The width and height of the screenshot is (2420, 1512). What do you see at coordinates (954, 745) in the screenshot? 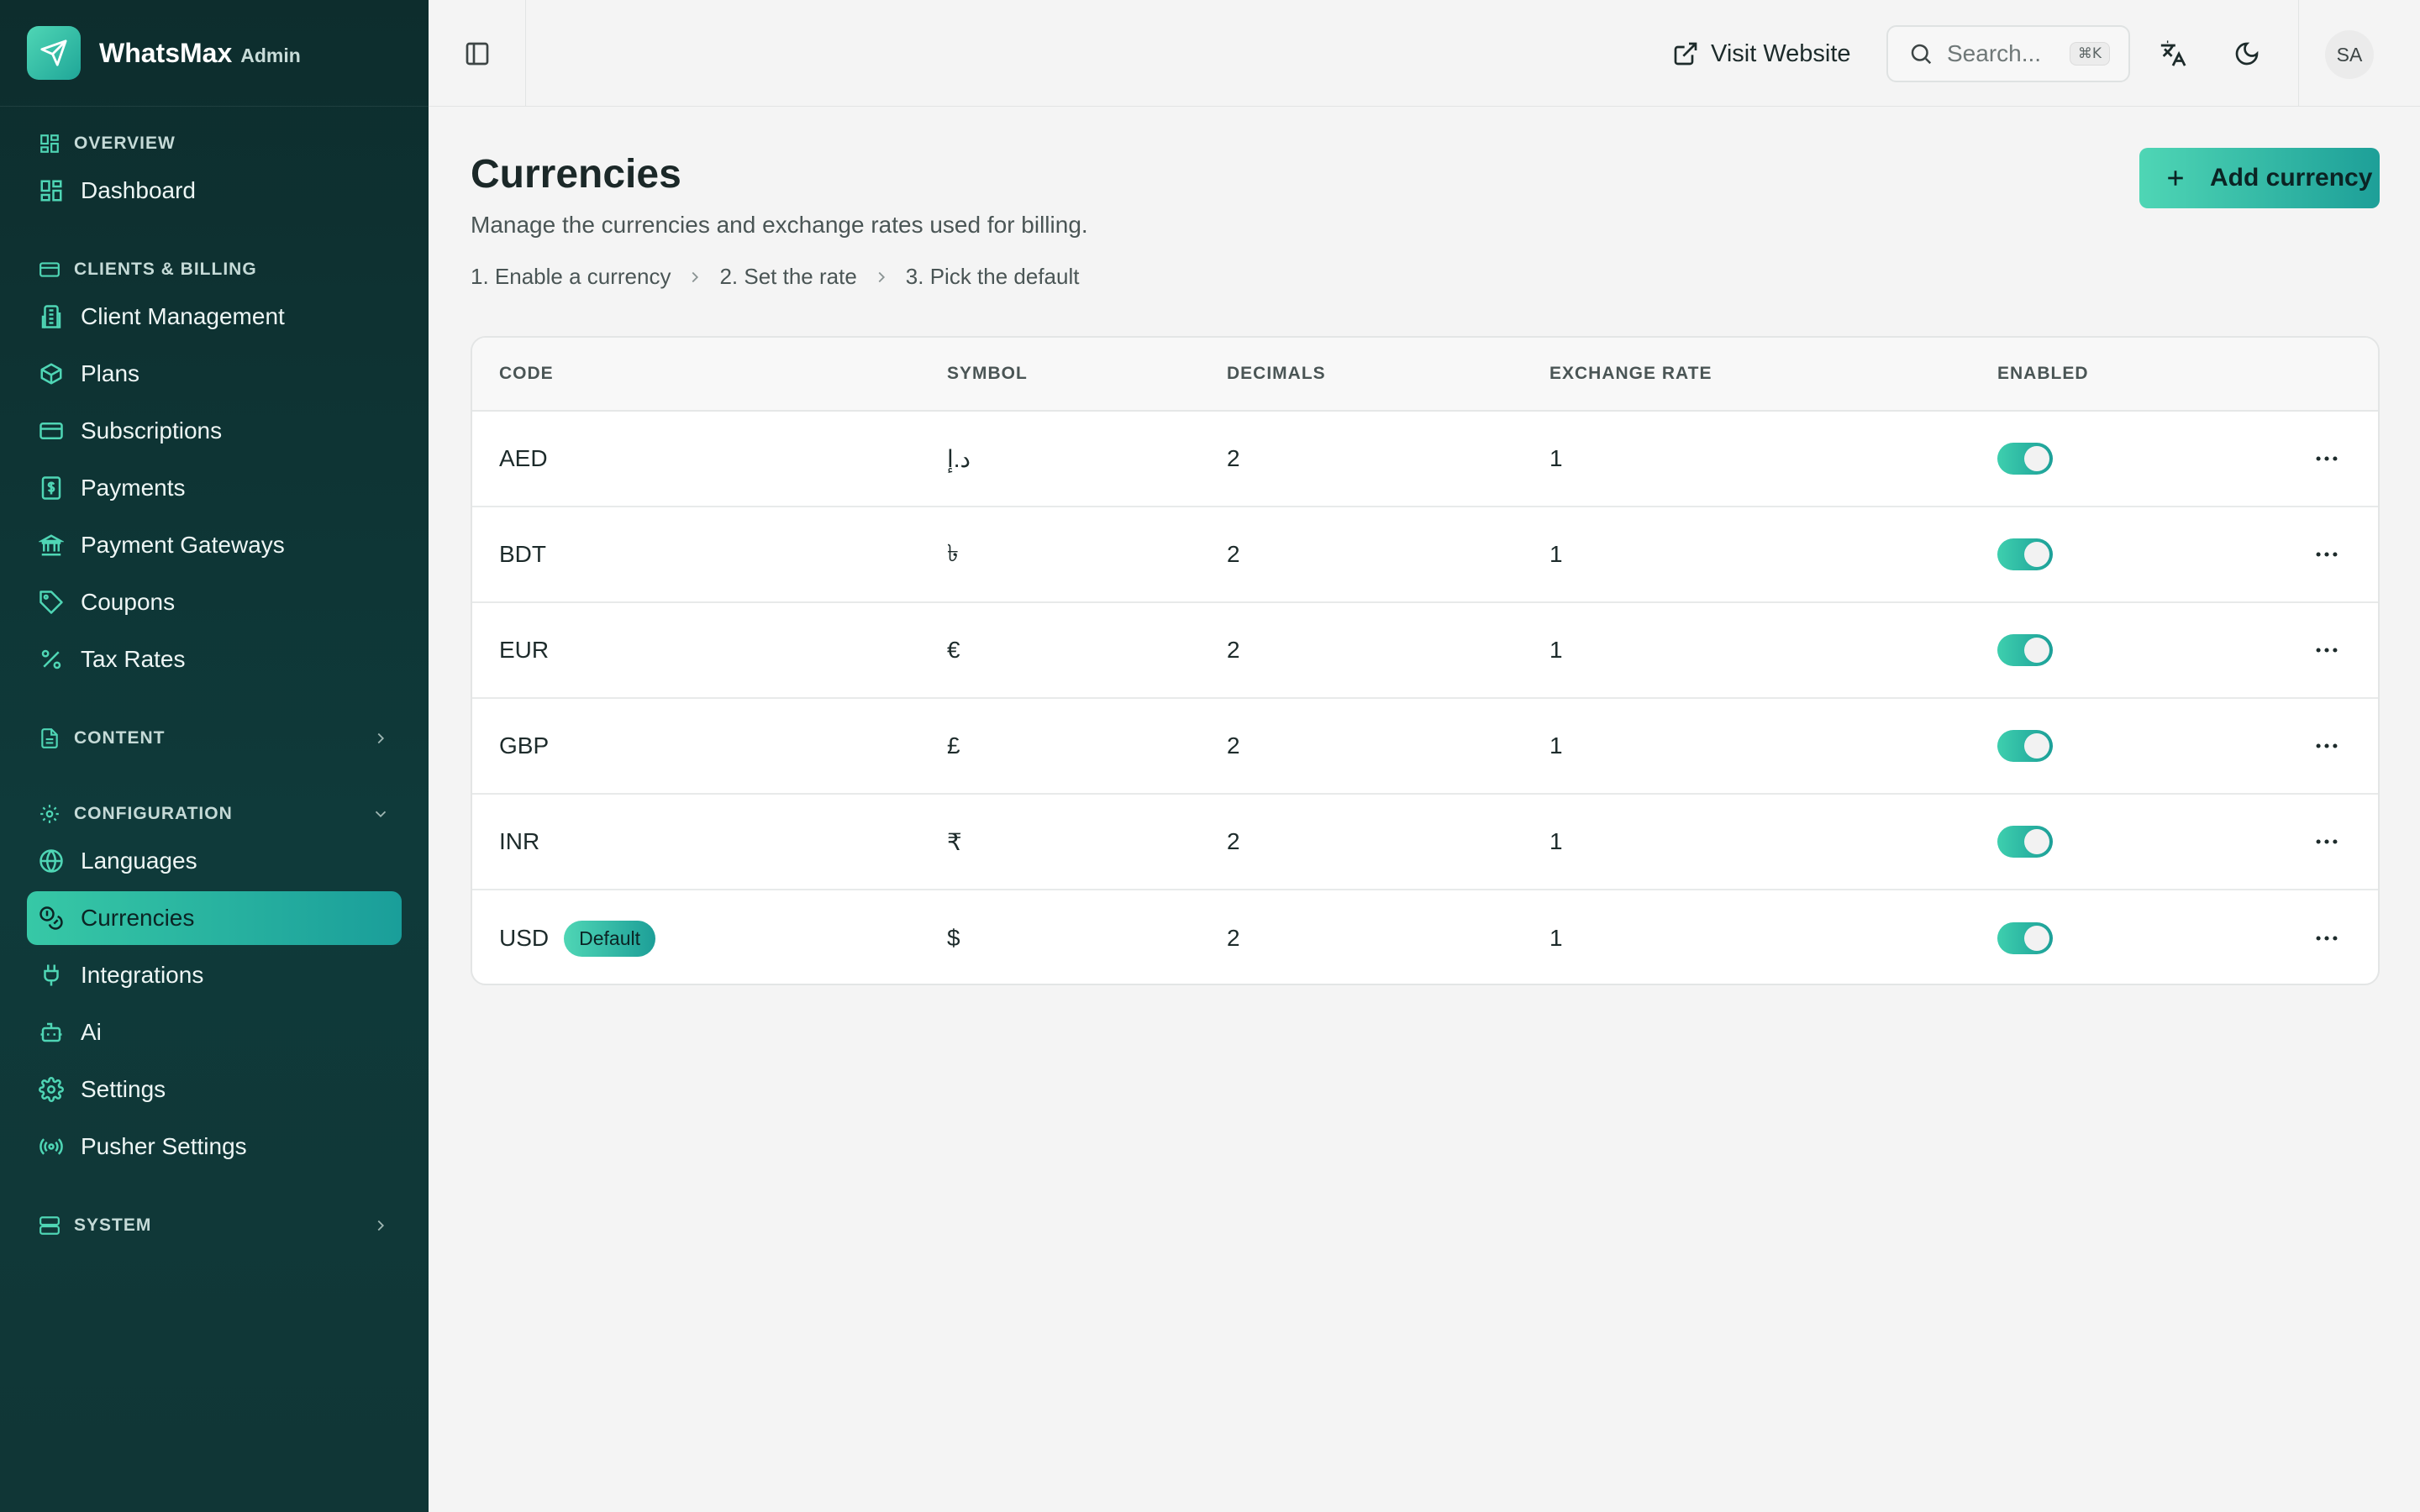
I see `currency-symbol: £` at bounding box center [954, 745].